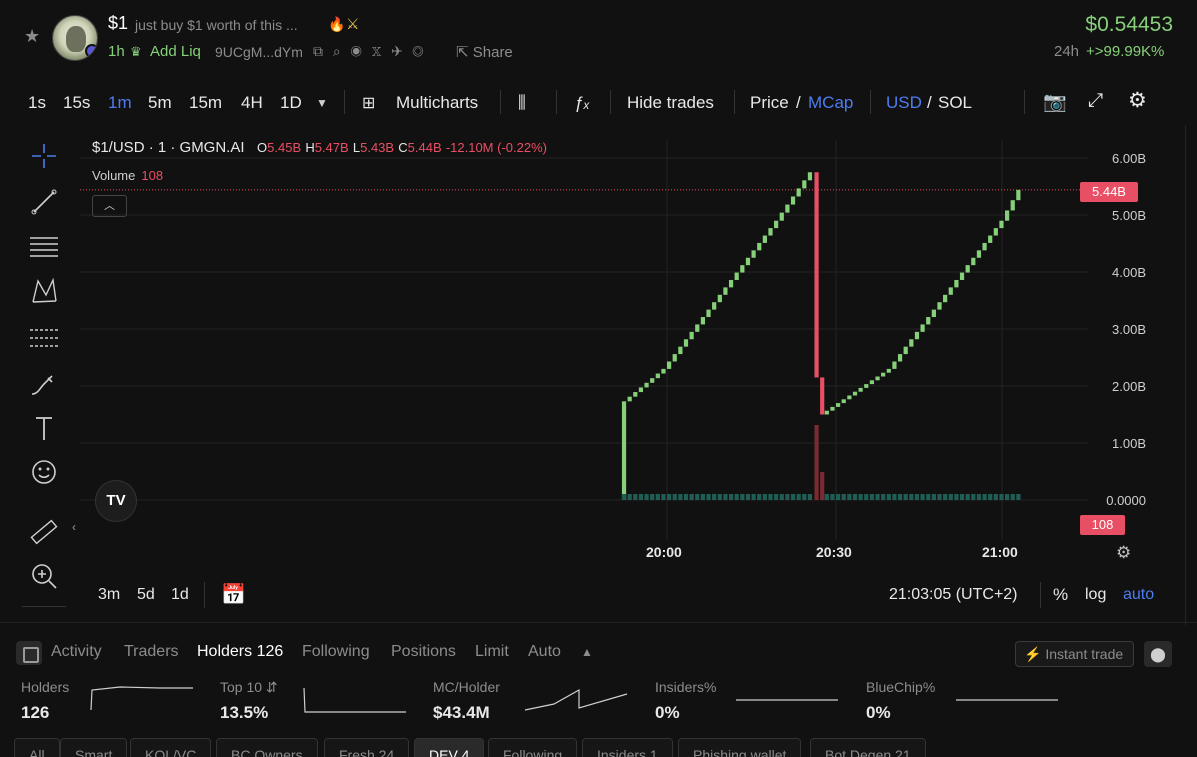 This screenshot has width=1197, height=757. I want to click on collapse-tools-icon: ‹, so click(74, 527).